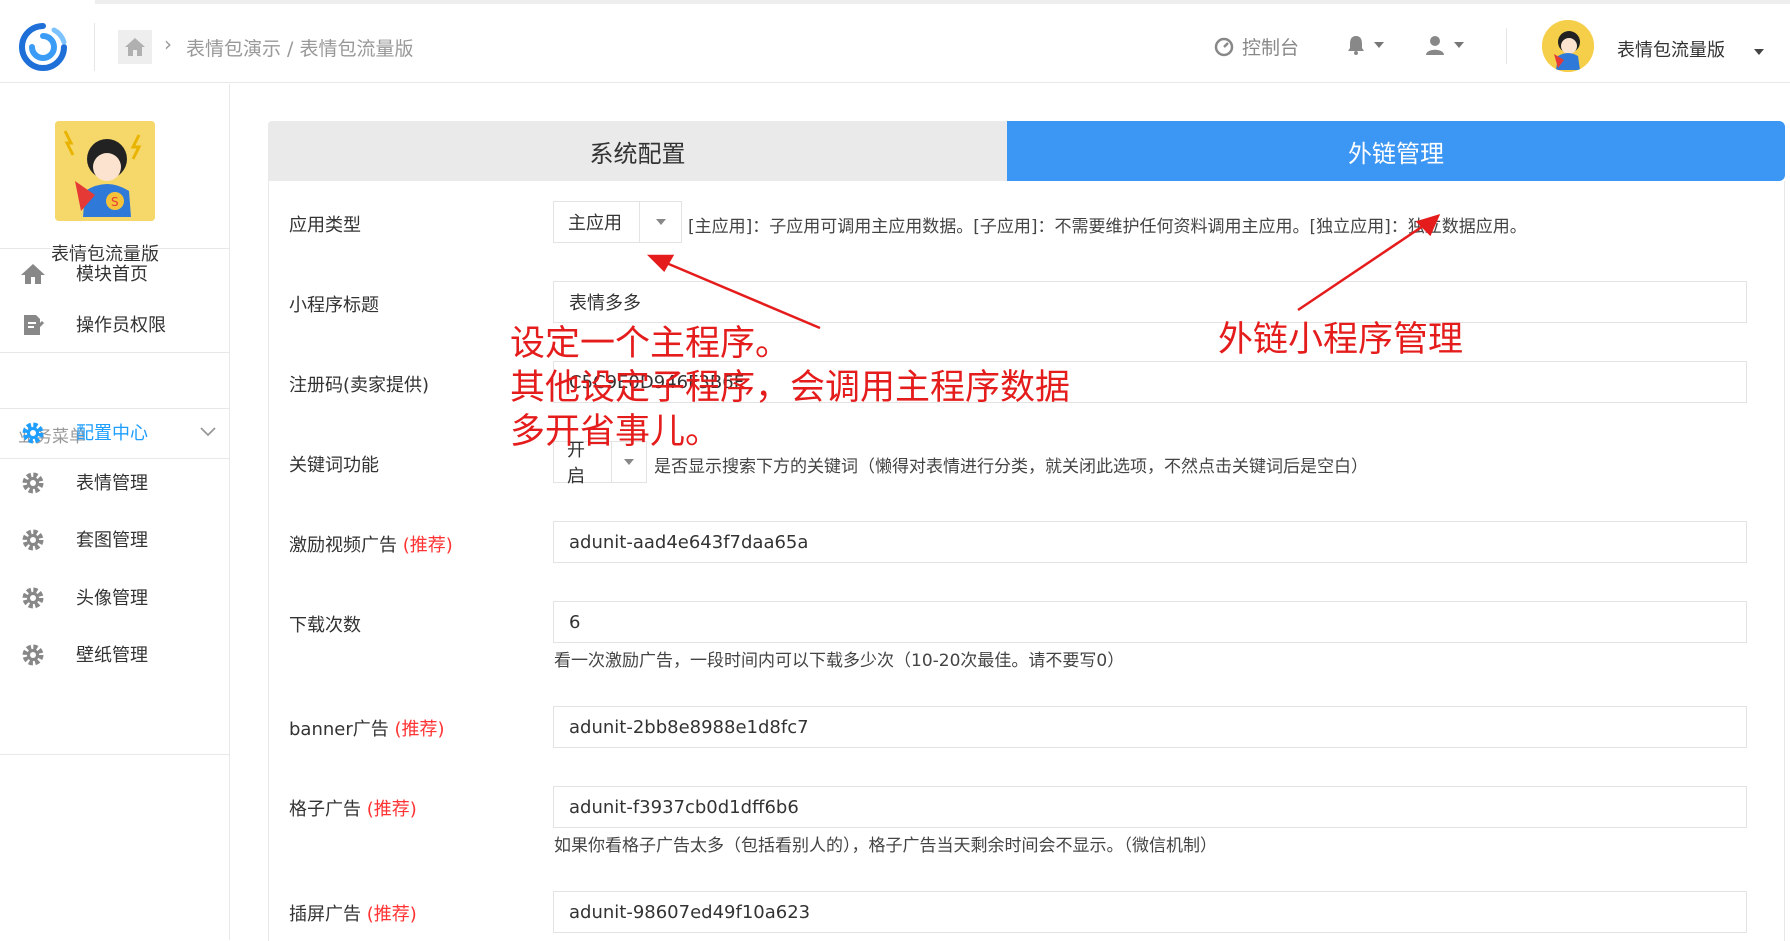  What do you see at coordinates (1150, 302) in the screenshot?
I see `title-input: 表情多多` at bounding box center [1150, 302].